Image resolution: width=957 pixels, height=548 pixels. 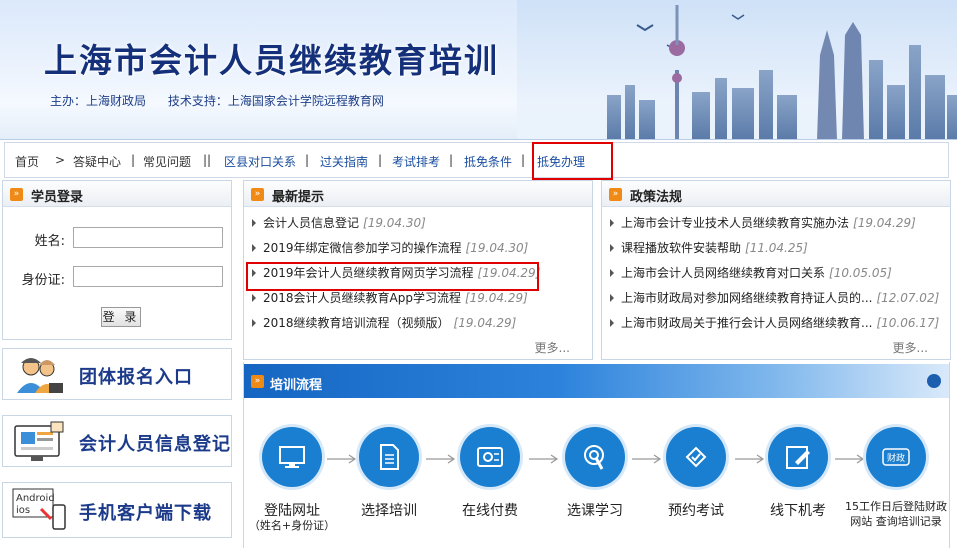 What do you see at coordinates (23, 510) in the screenshot?
I see `ios-text: ios` at bounding box center [23, 510].